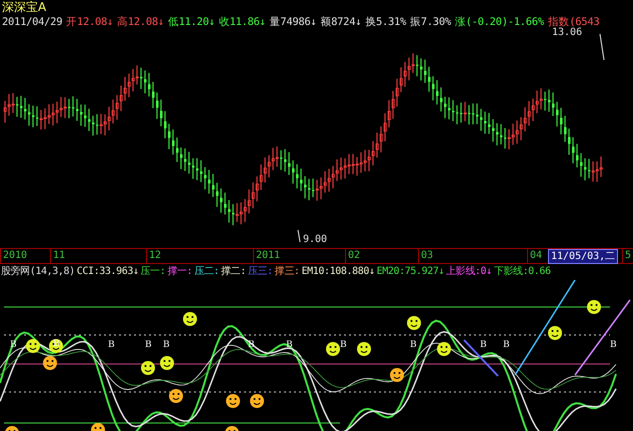  What do you see at coordinates (207, 272) in the screenshot?
I see `indicator-value: 压二:` at bounding box center [207, 272].